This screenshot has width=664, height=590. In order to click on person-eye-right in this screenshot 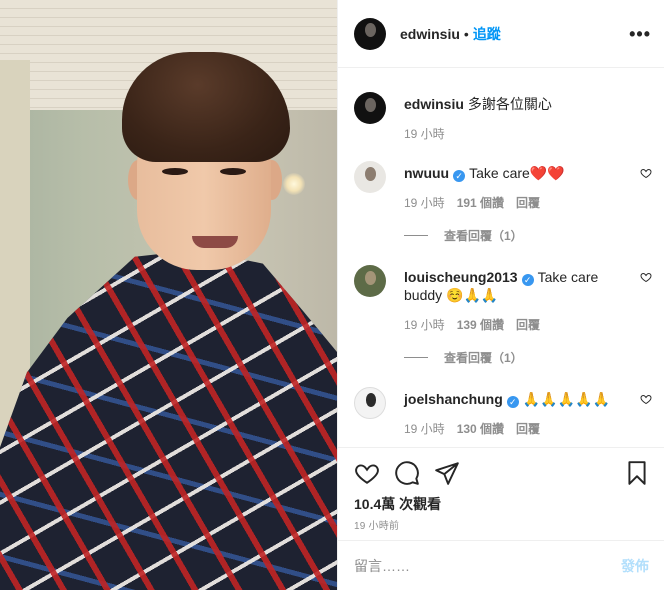, I will do `click(233, 171)`.